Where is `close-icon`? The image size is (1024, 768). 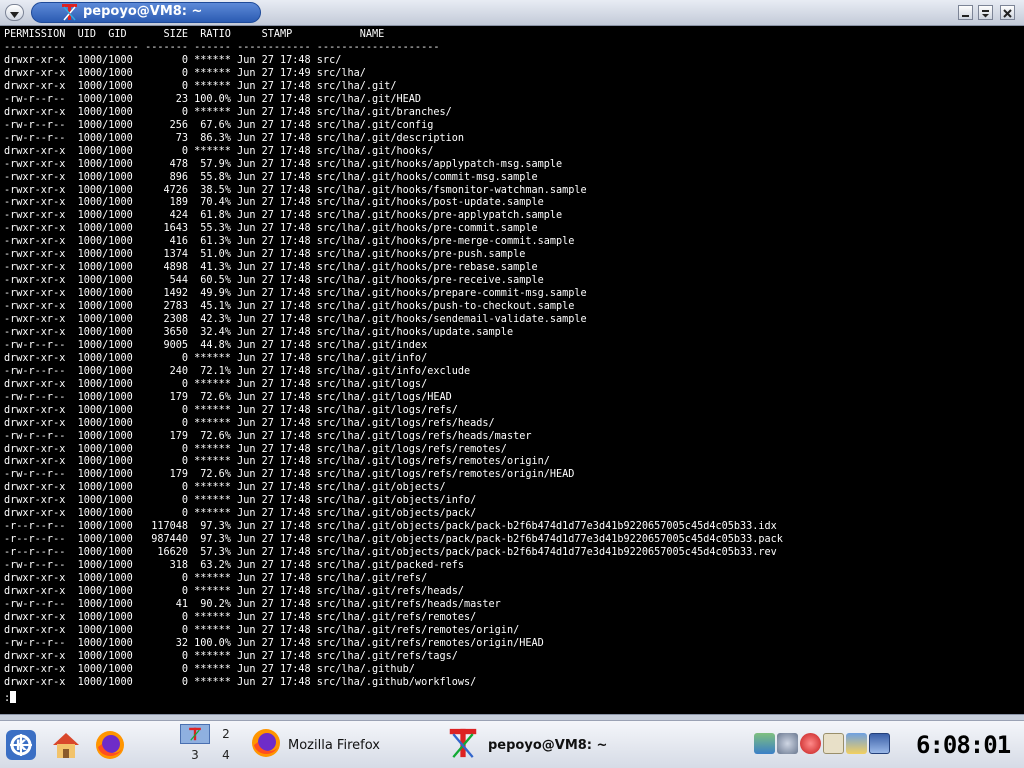
close-icon is located at coordinates (1007, 12).